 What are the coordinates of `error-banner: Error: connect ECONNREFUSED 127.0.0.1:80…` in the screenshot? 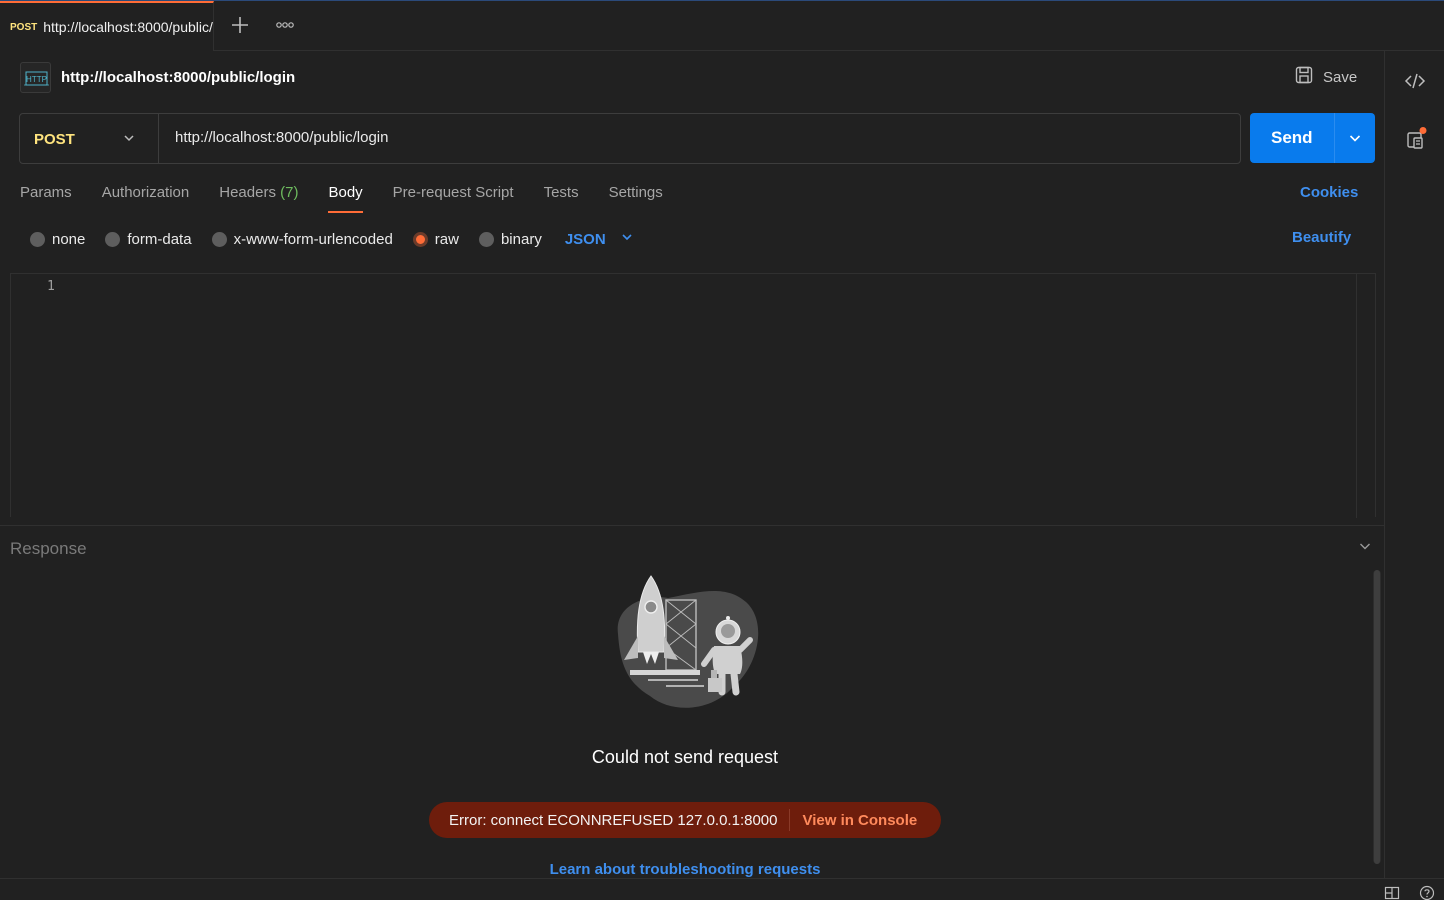 It's located at (685, 820).